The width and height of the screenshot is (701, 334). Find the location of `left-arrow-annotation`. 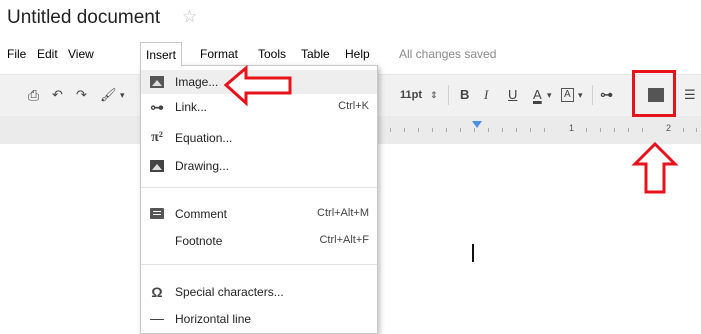

left-arrow-annotation is located at coordinates (257, 85).